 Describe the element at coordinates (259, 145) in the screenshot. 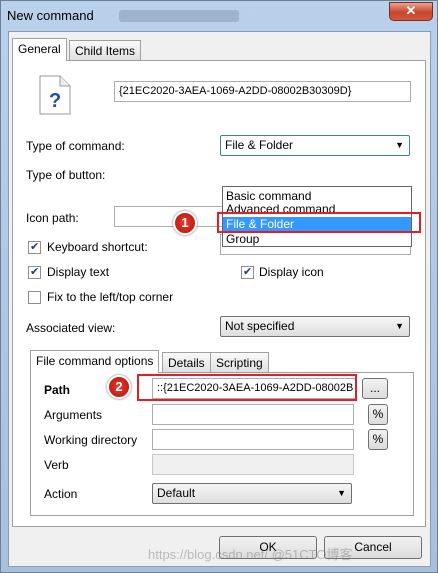

I see `type-of-command-value: File & Folder` at that location.